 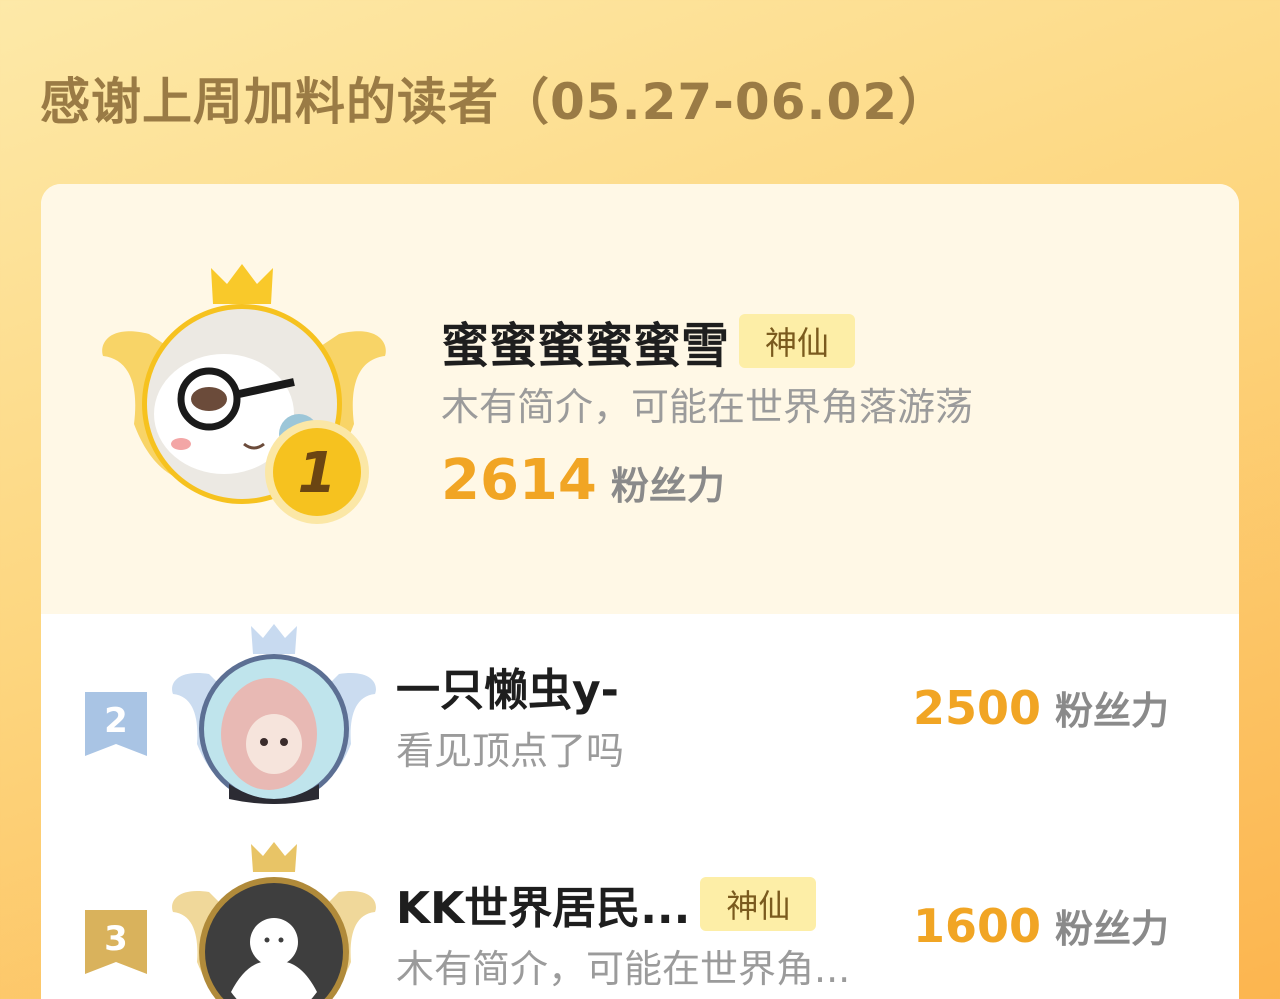 What do you see at coordinates (976, 708) in the screenshot?
I see `score-value: 2500` at bounding box center [976, 708].